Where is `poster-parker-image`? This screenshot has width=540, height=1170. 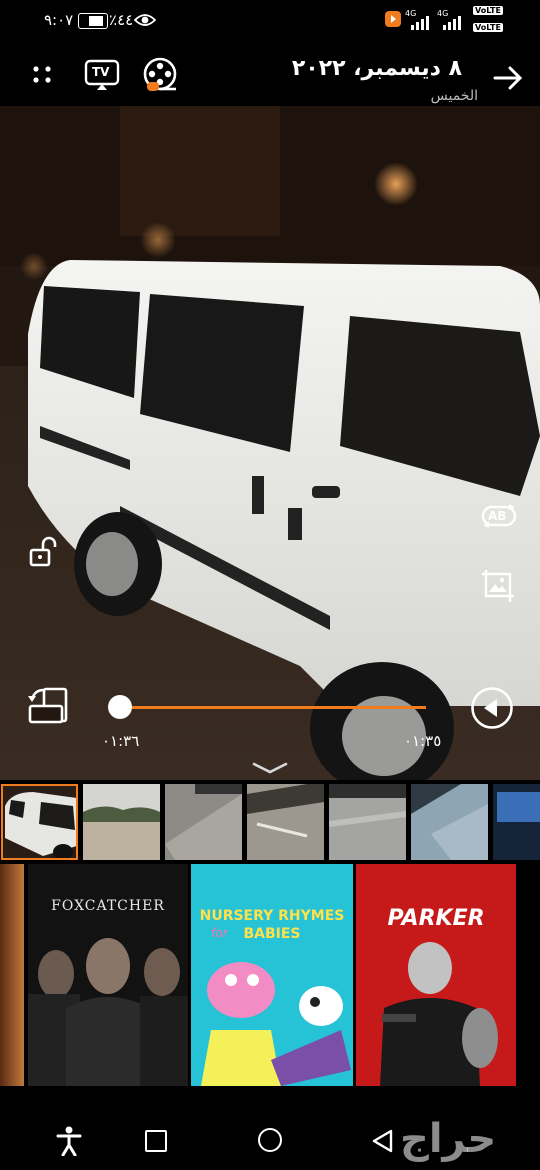
poster-parker-image is located at coordinates (439, 1014).